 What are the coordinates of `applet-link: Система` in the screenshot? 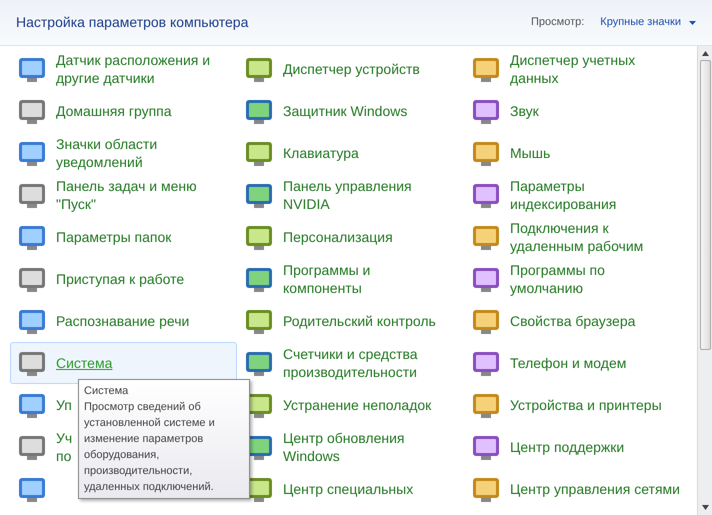 It's located at (123, 363).